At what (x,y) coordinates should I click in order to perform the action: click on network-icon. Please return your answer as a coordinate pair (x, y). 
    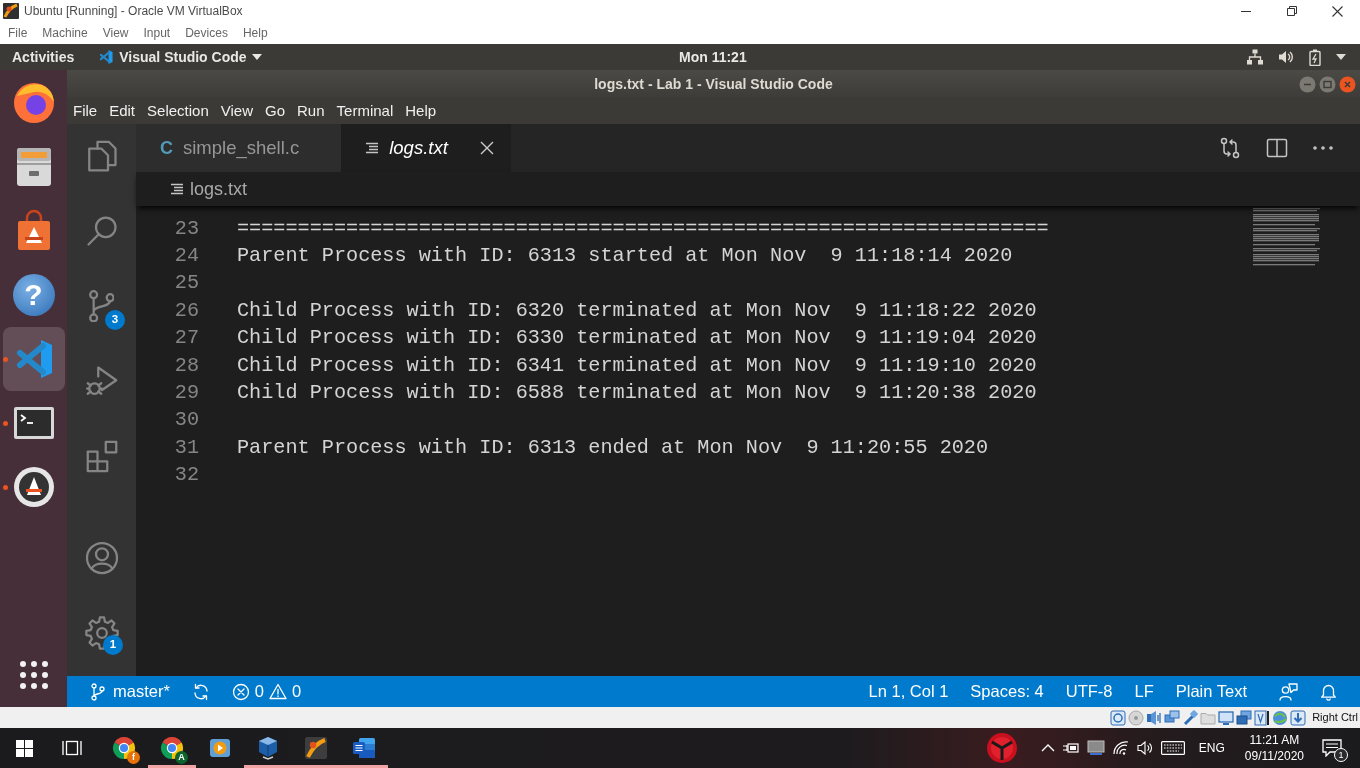
    Looking at the image, I should click on (1255, 57).